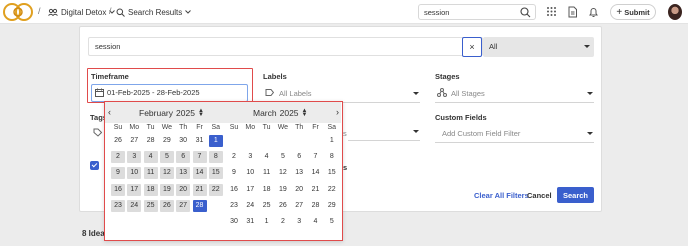  What do you see at coordinates (171, 113) in the screenshot?
I see `month-title-left: February 2025 ▲ ▼` at bounding box center [171, 113].